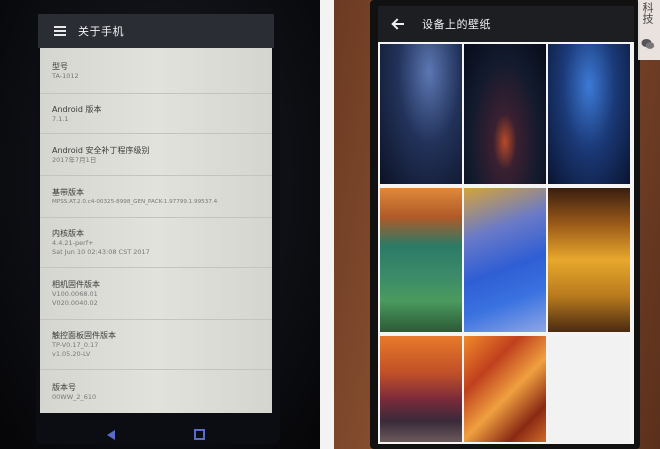 The image size is (660, 449). I want to click on item-title: 内核版本, so click(68, 233).